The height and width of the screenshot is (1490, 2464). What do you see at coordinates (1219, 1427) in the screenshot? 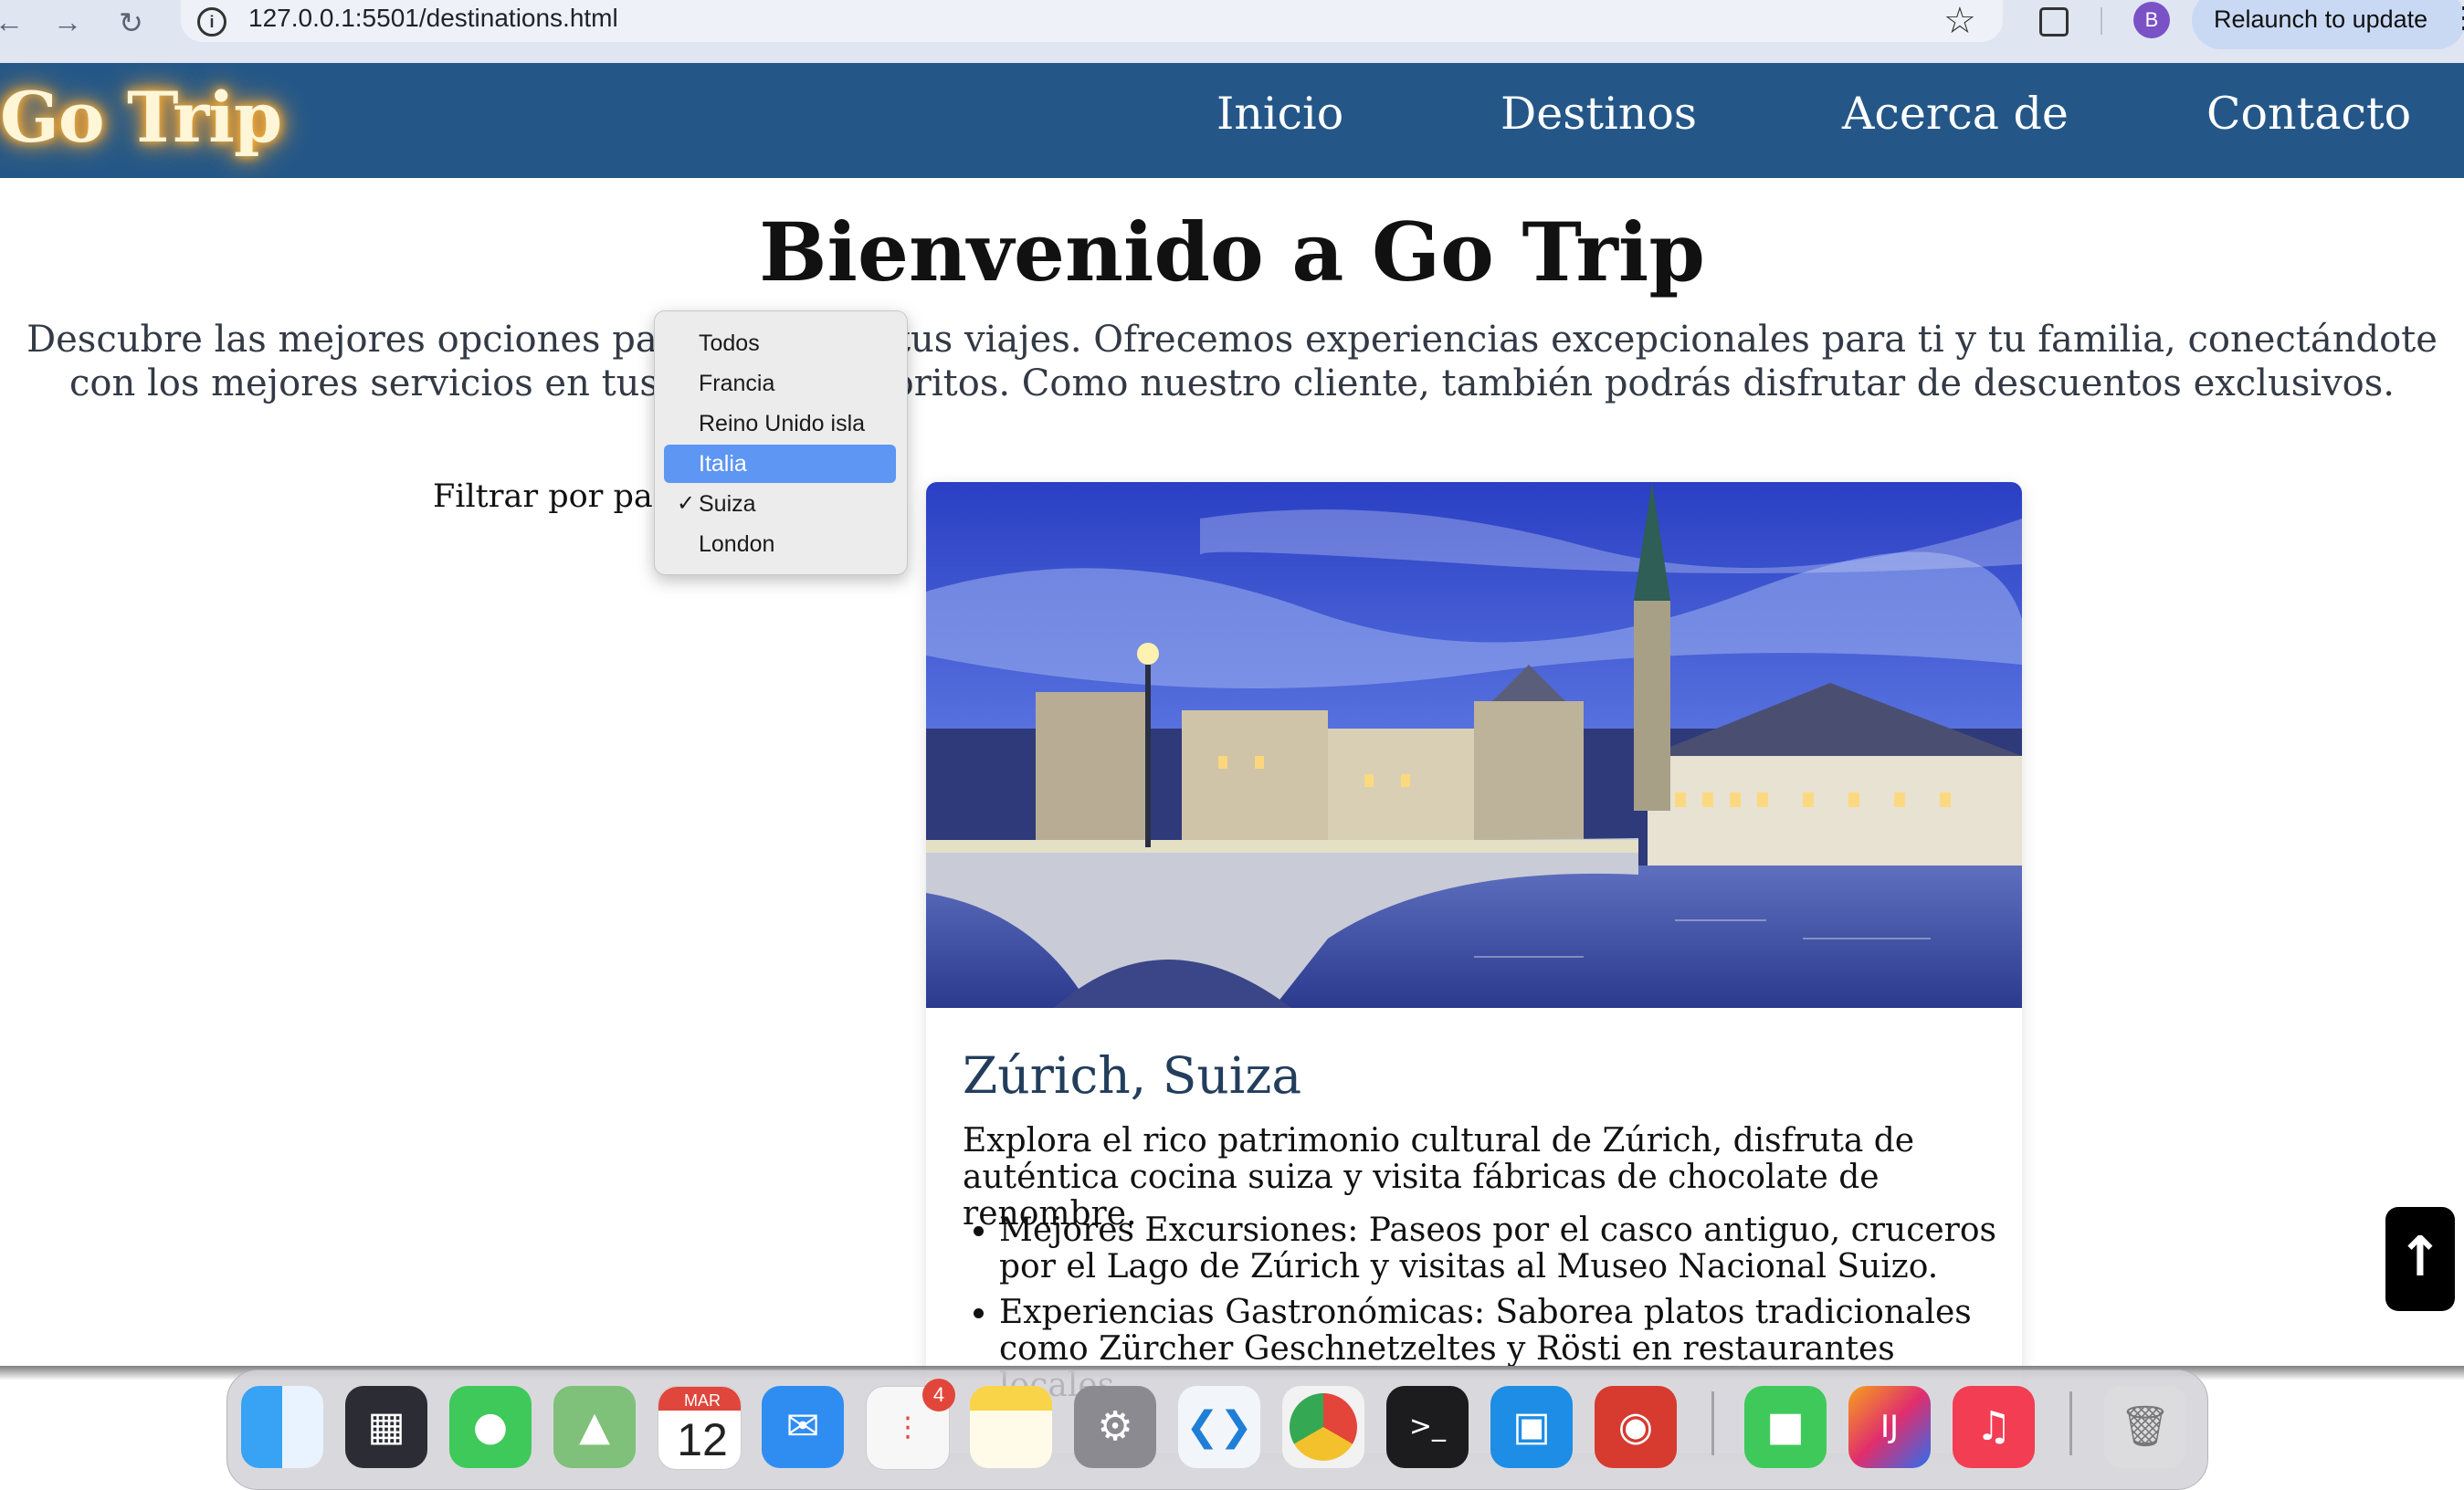
I see `vscode-icon: ❮❯` at bounding box center [1219, 1427].